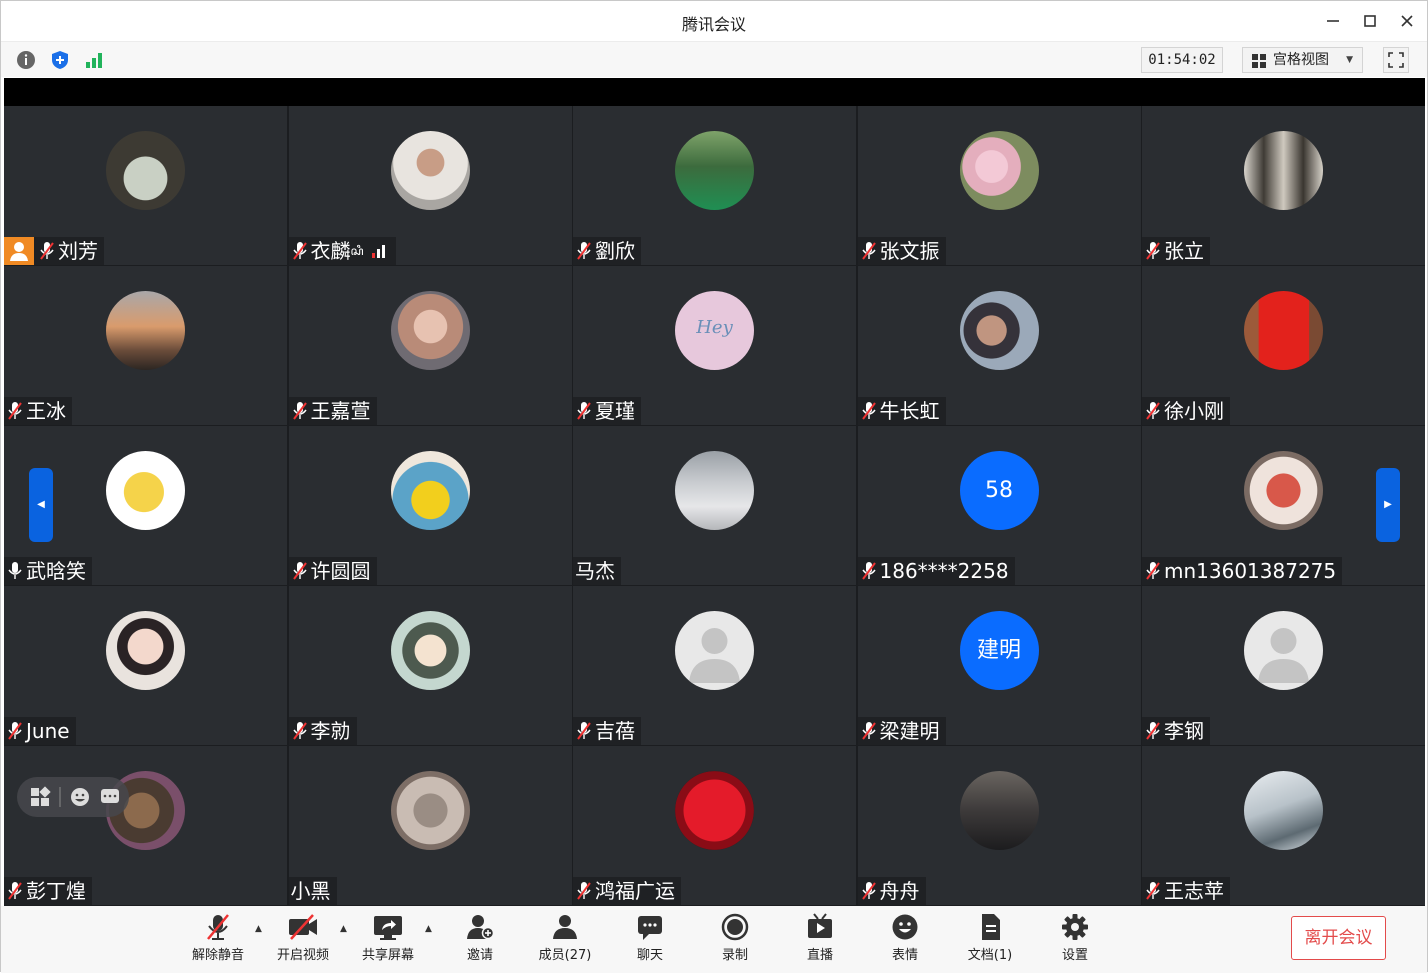 The image size is (1428, 973). Describe the element at coordinates (343, 929) in the screenshot. I see `video-options-caret: ▲` at that location.